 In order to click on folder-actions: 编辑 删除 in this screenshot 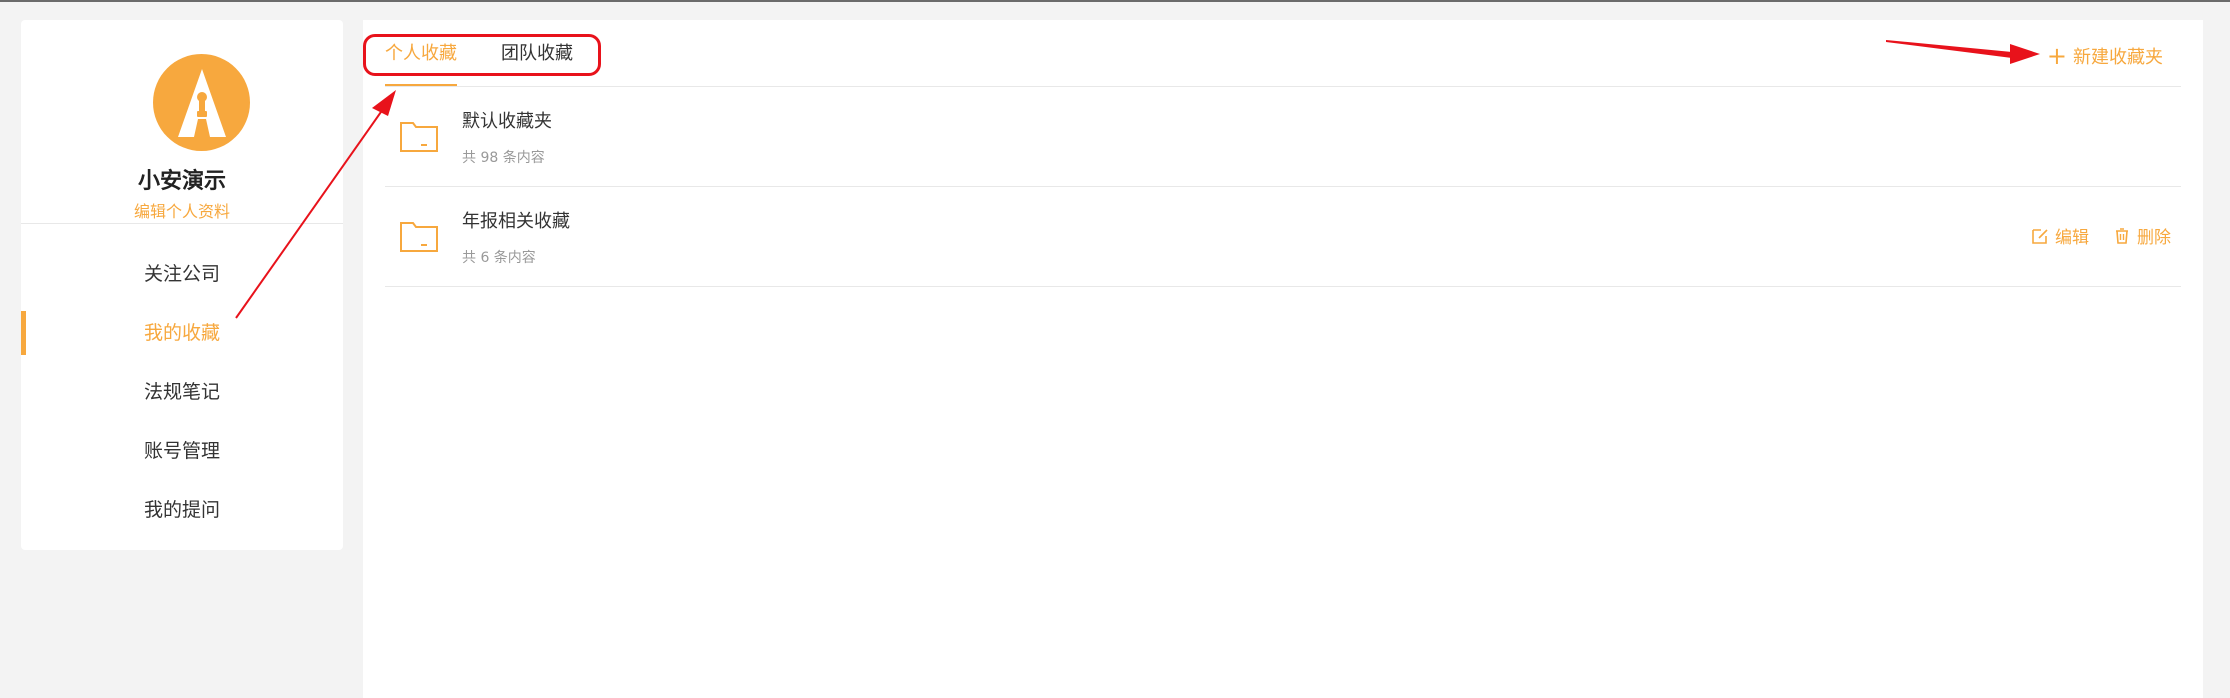, I will do `click(2101, 235)`.